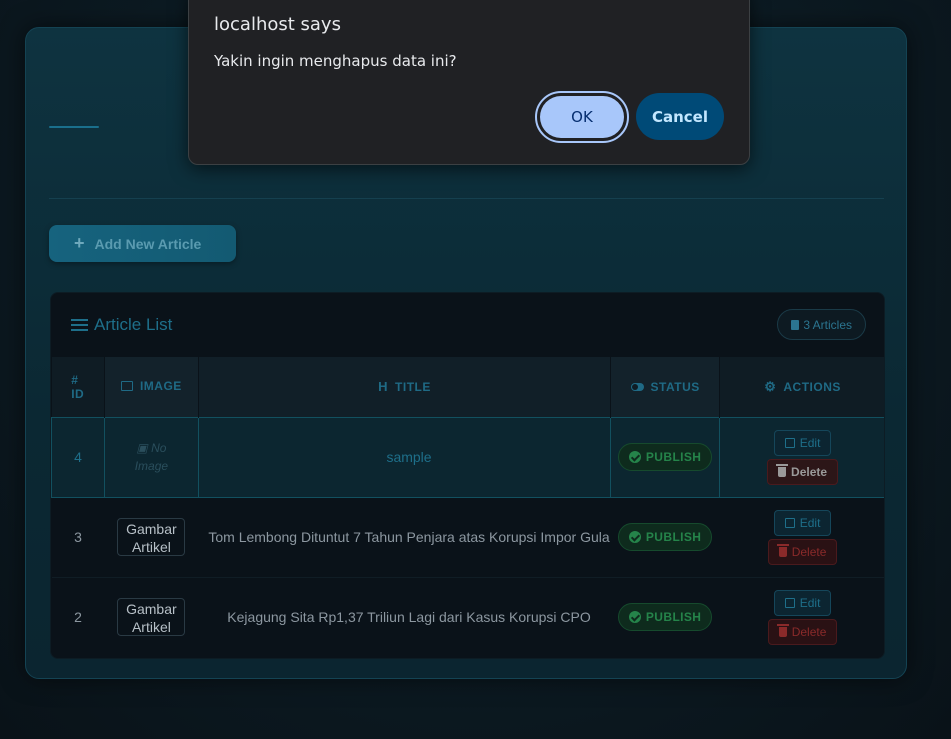  Describe the element at coordinates (74, 127) in the screenshot. I see `title-underline` at that location.